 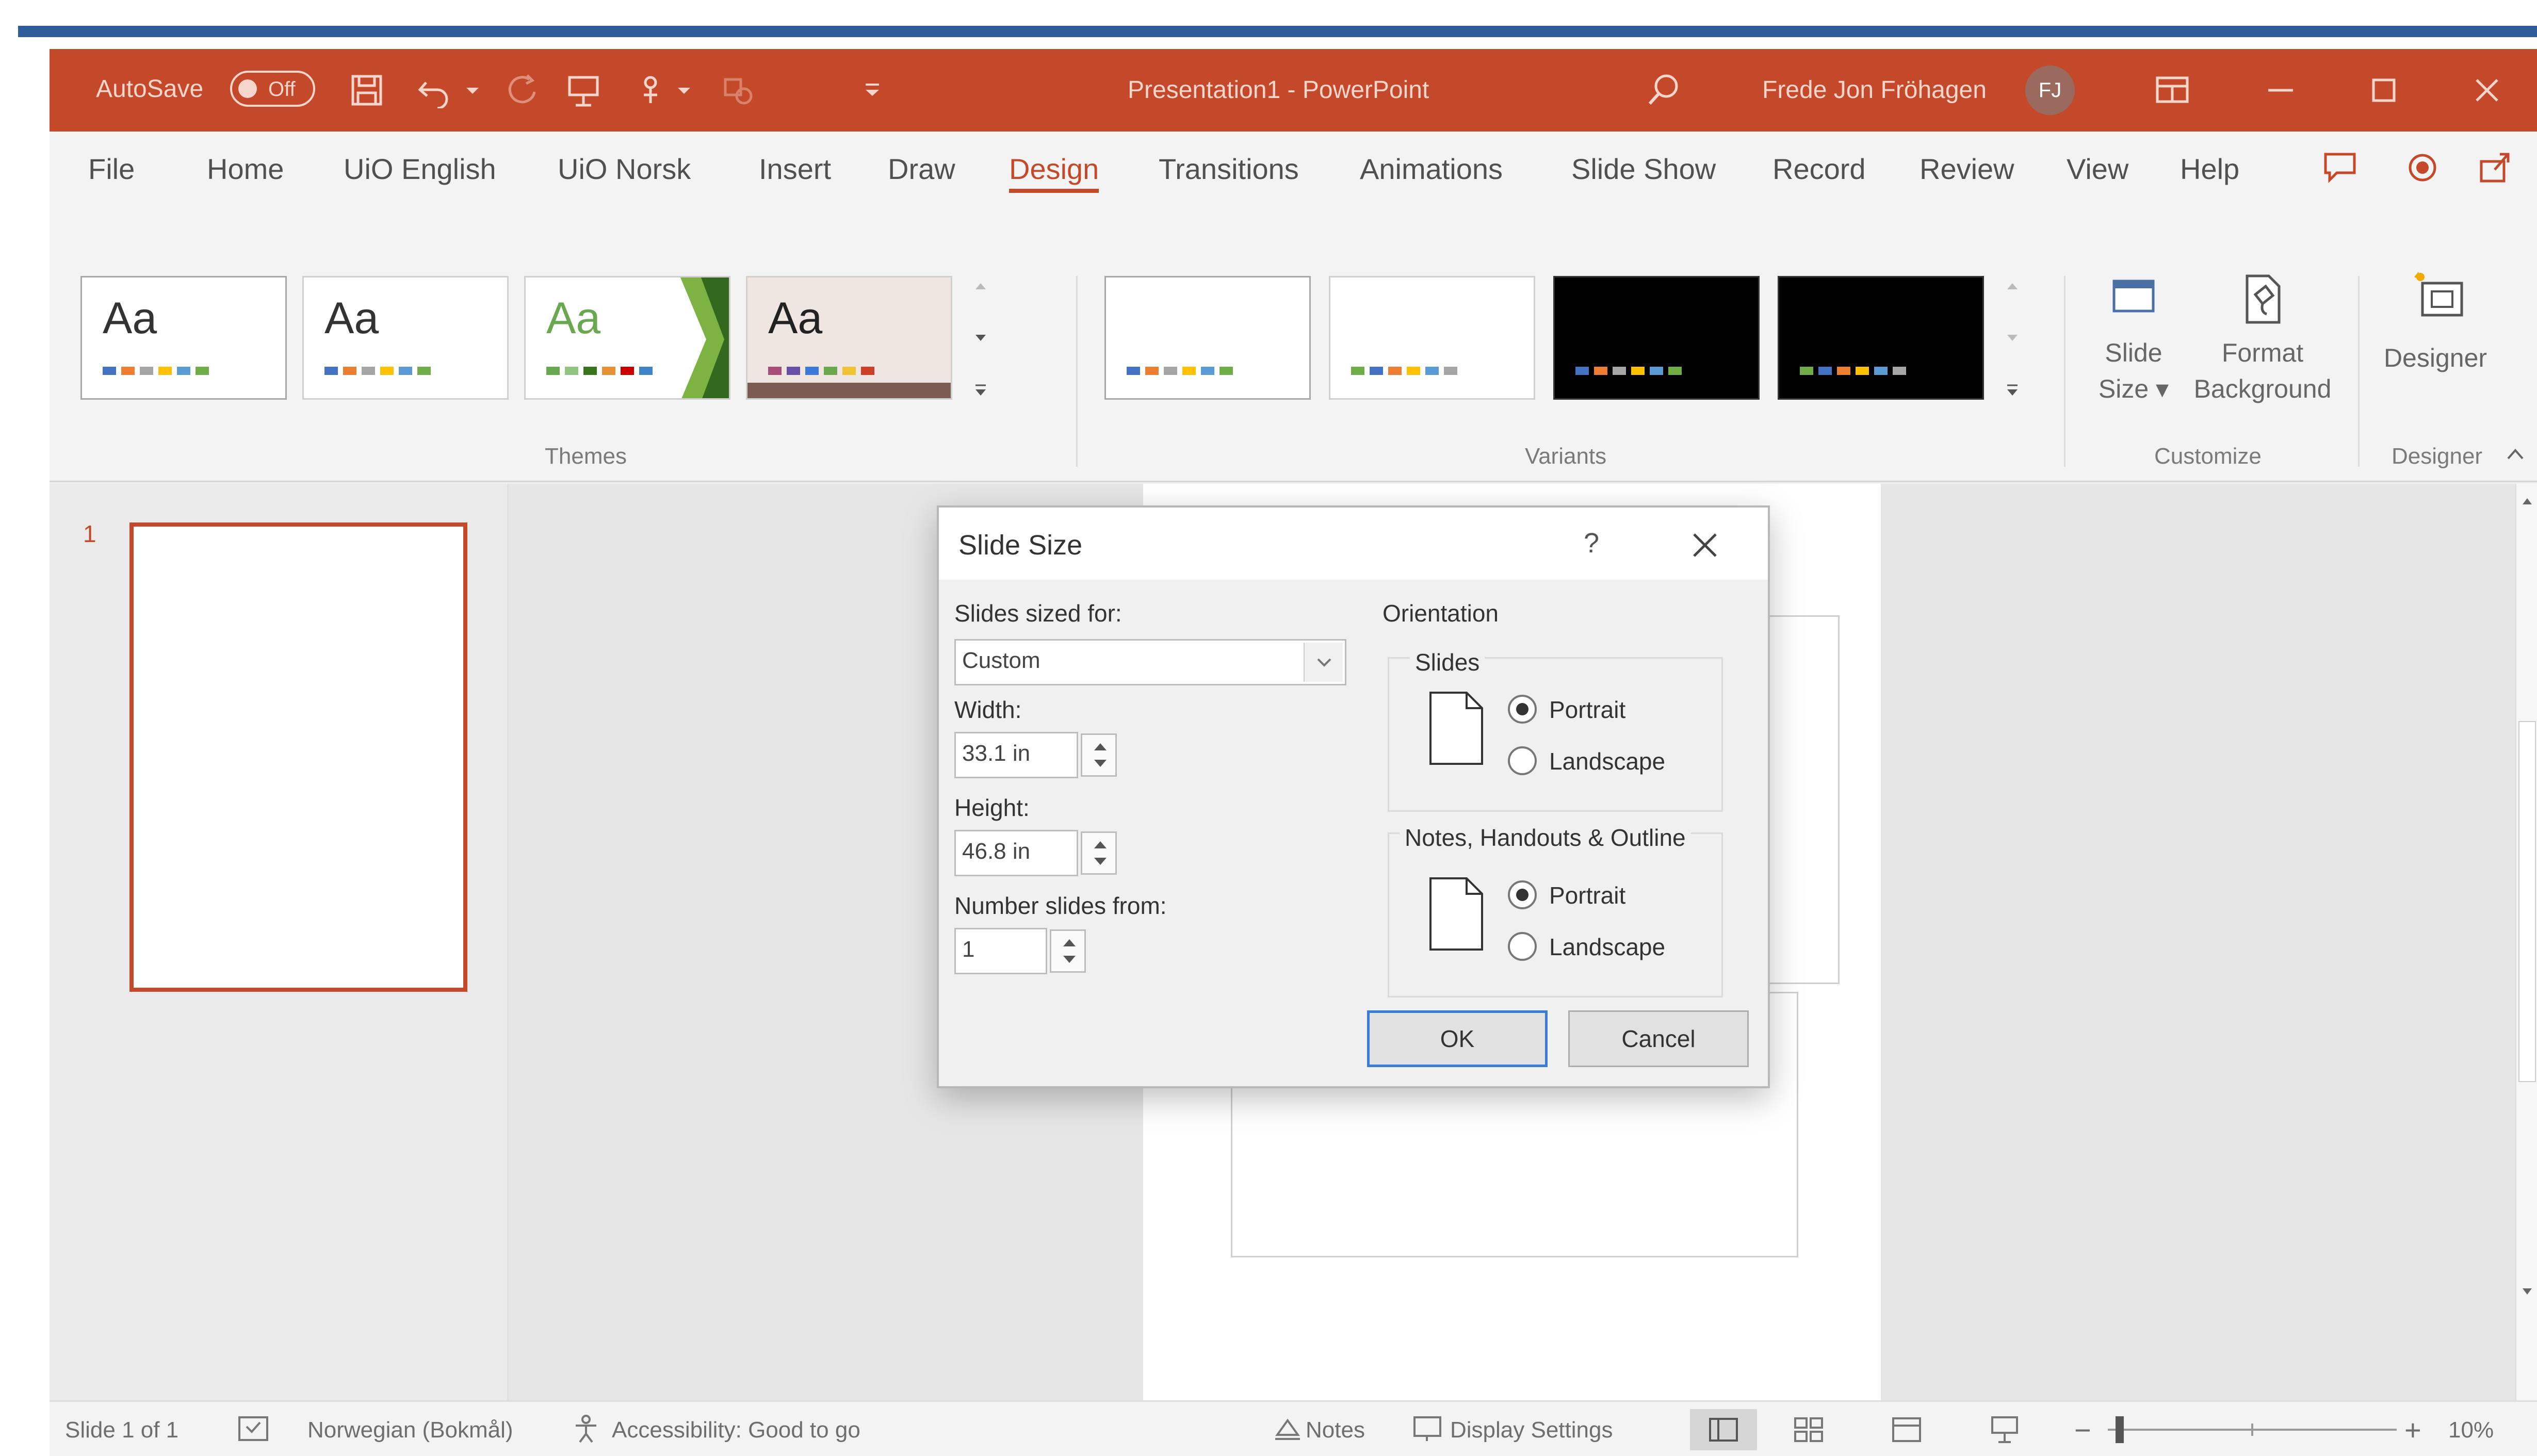 I want to click on tab-uio-norsk: UiO Norsk, so click(x=624, y=169).